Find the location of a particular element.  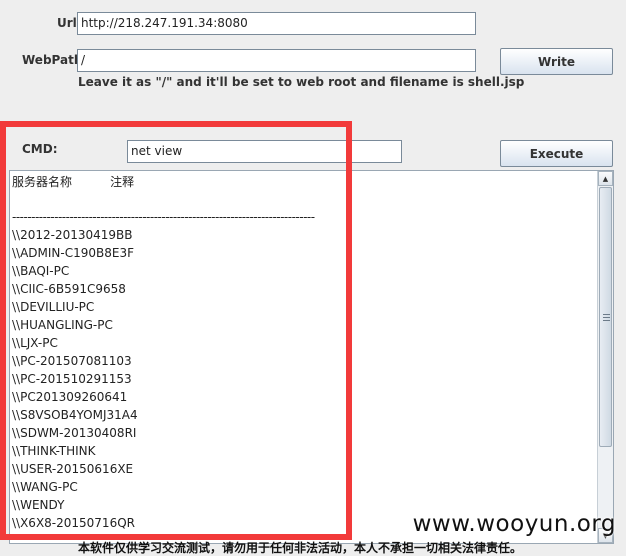

cmd-label: CMD: is located at coordinates (40, 149).